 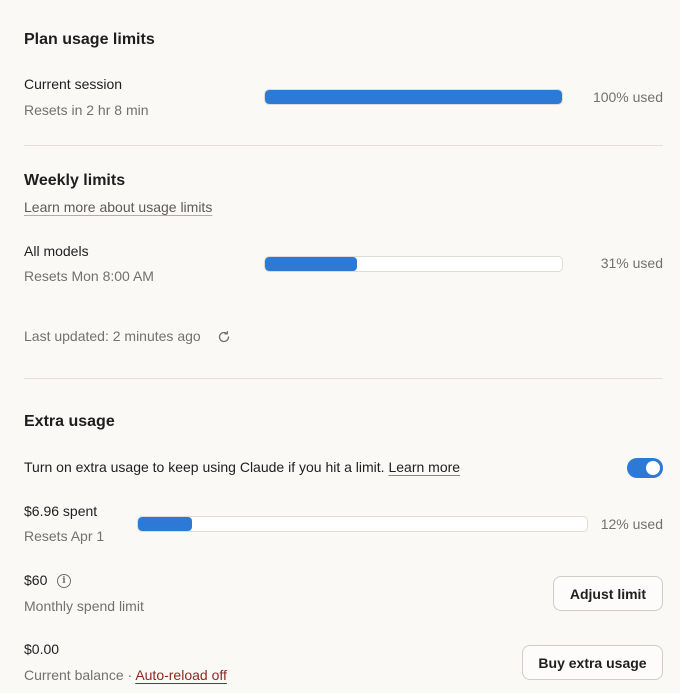 I want to click on extra-usage-learn-more-link: Learn more, so click(x=424, y=467).